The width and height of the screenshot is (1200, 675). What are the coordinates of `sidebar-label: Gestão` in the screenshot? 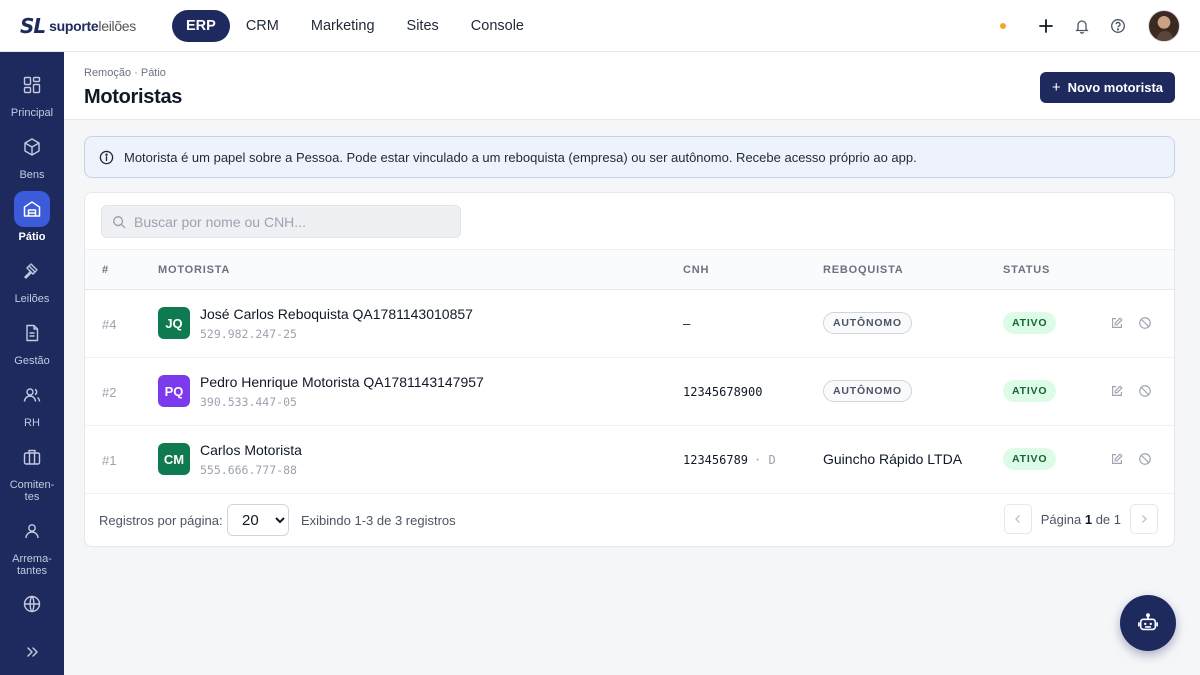 It's located at (32, 361).